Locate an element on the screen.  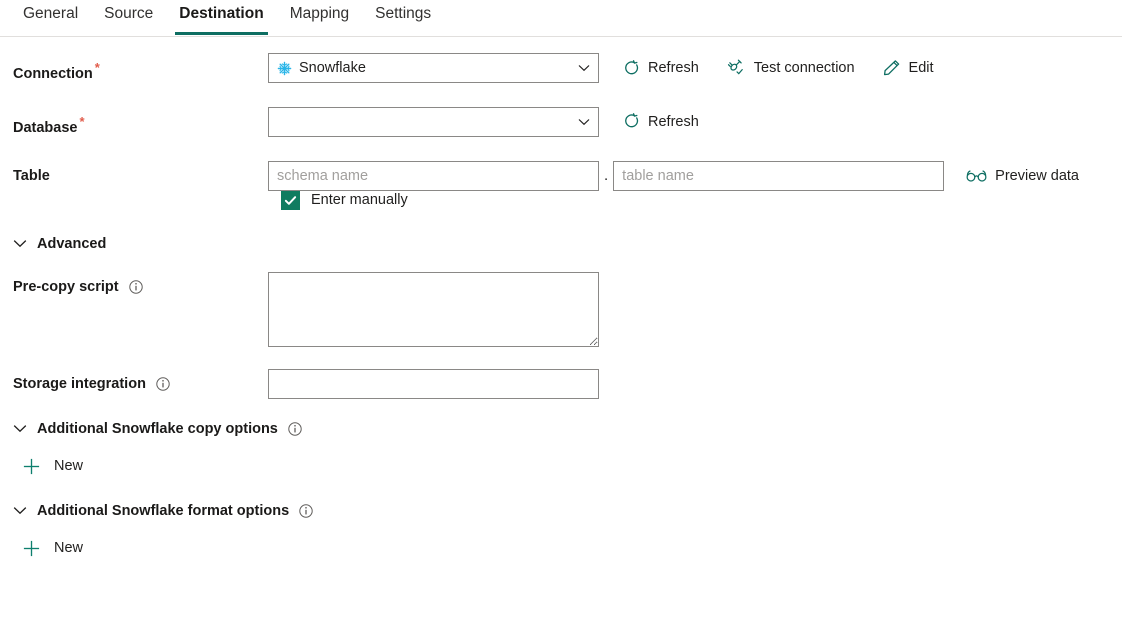
tab-mapping: Mapping is located at coordinates (319, 17).